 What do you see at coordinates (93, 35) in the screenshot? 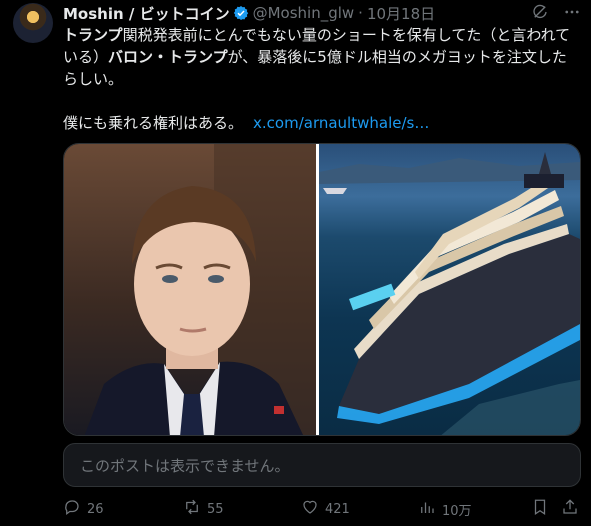
I see `bold-trump: トランプ` at bounding box center [93, 35].